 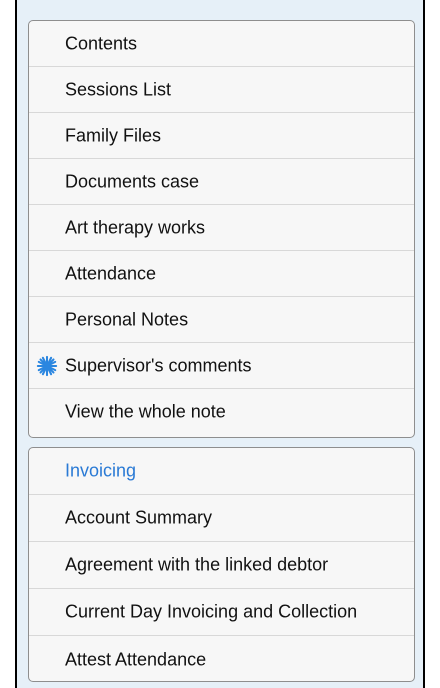 I want to click on menu-item-account-summary: Account Summary, so click(x=221, y=518).